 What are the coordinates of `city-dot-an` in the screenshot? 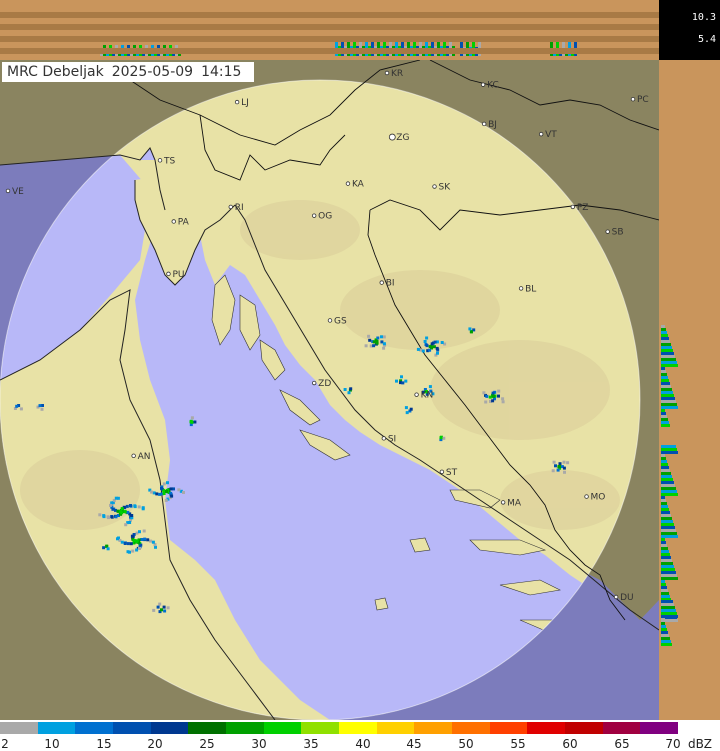 It's located at (133, 456).